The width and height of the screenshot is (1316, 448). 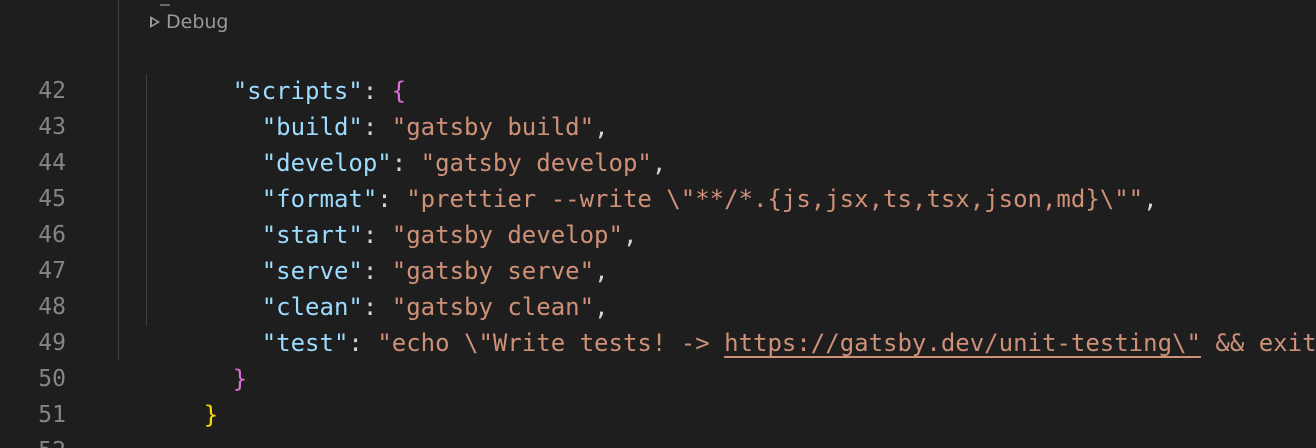 What do you see at coordinates (155, 22) in the screenshot?
I see `play-icon` at bounding box center [155, 22].